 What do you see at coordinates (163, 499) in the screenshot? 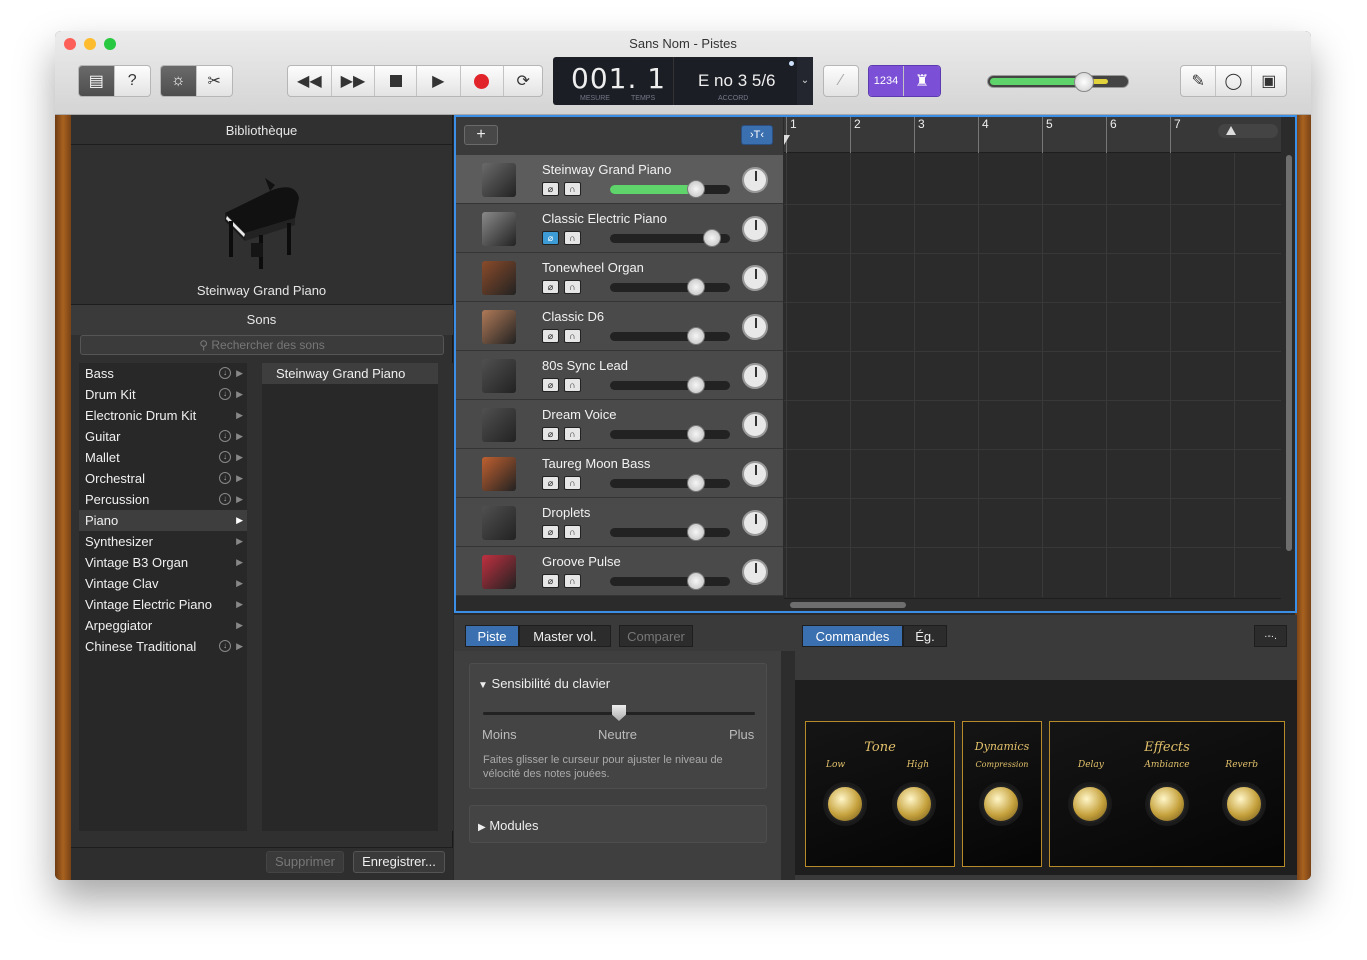
I see `category-item: Percussion ↓ ▶` at bounding box center [163, 499].